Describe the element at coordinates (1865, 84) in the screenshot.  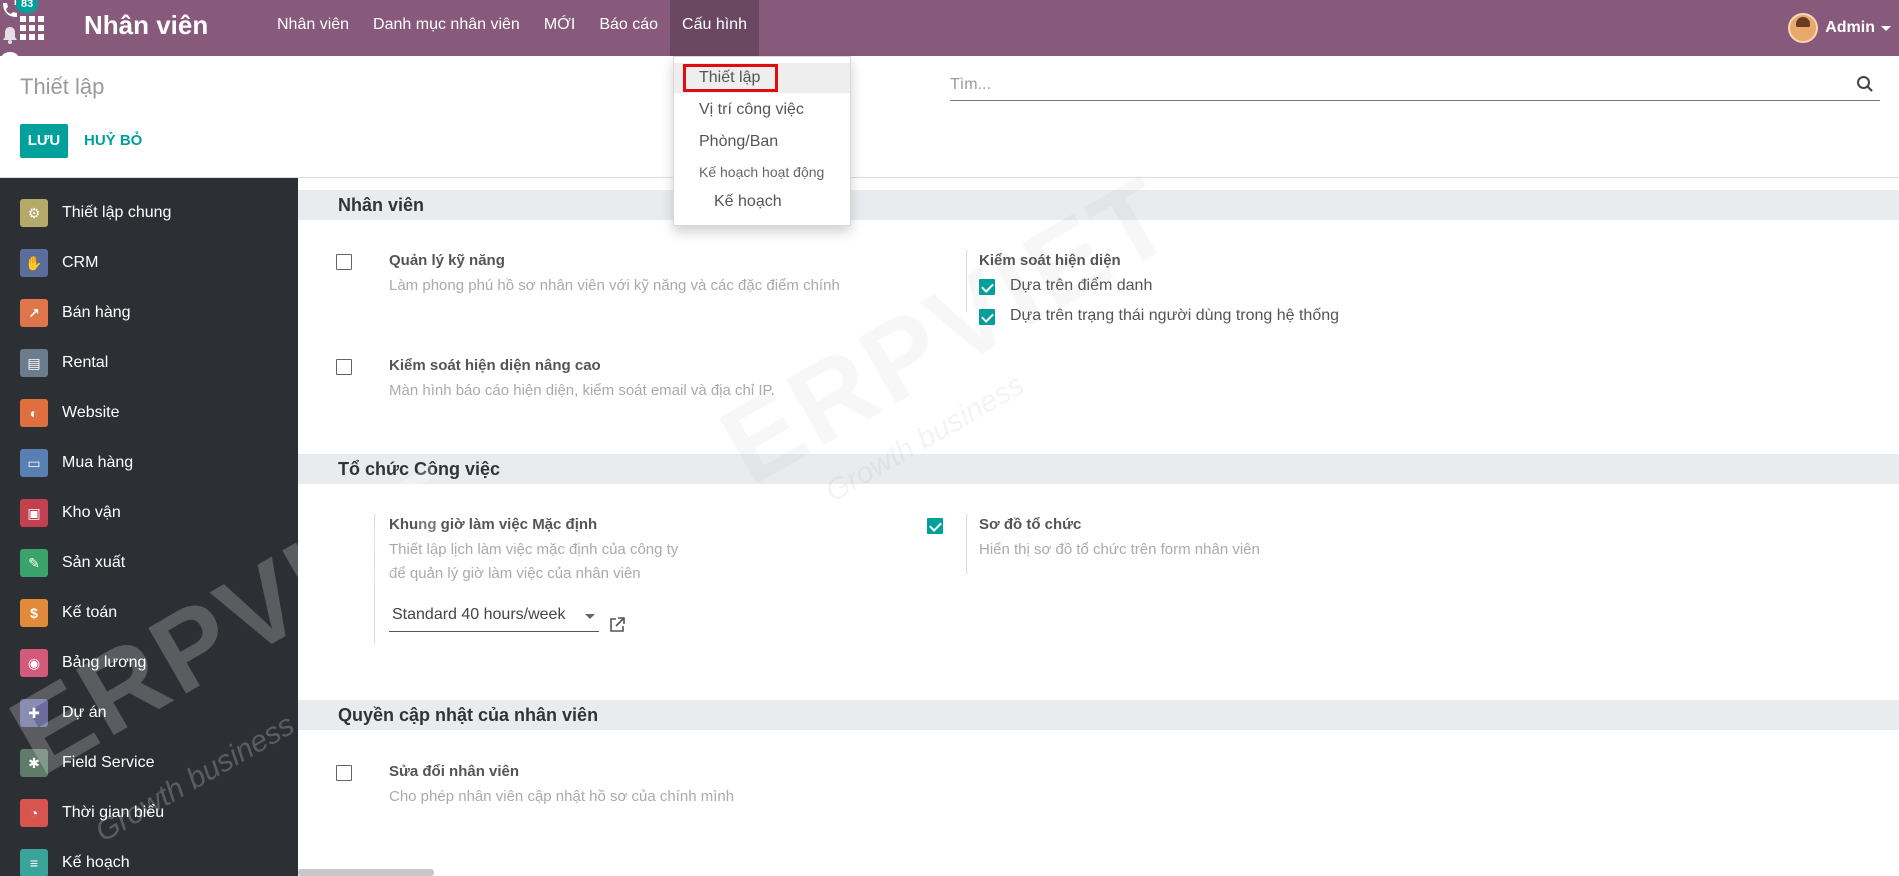
I see `search-icon` at that location.